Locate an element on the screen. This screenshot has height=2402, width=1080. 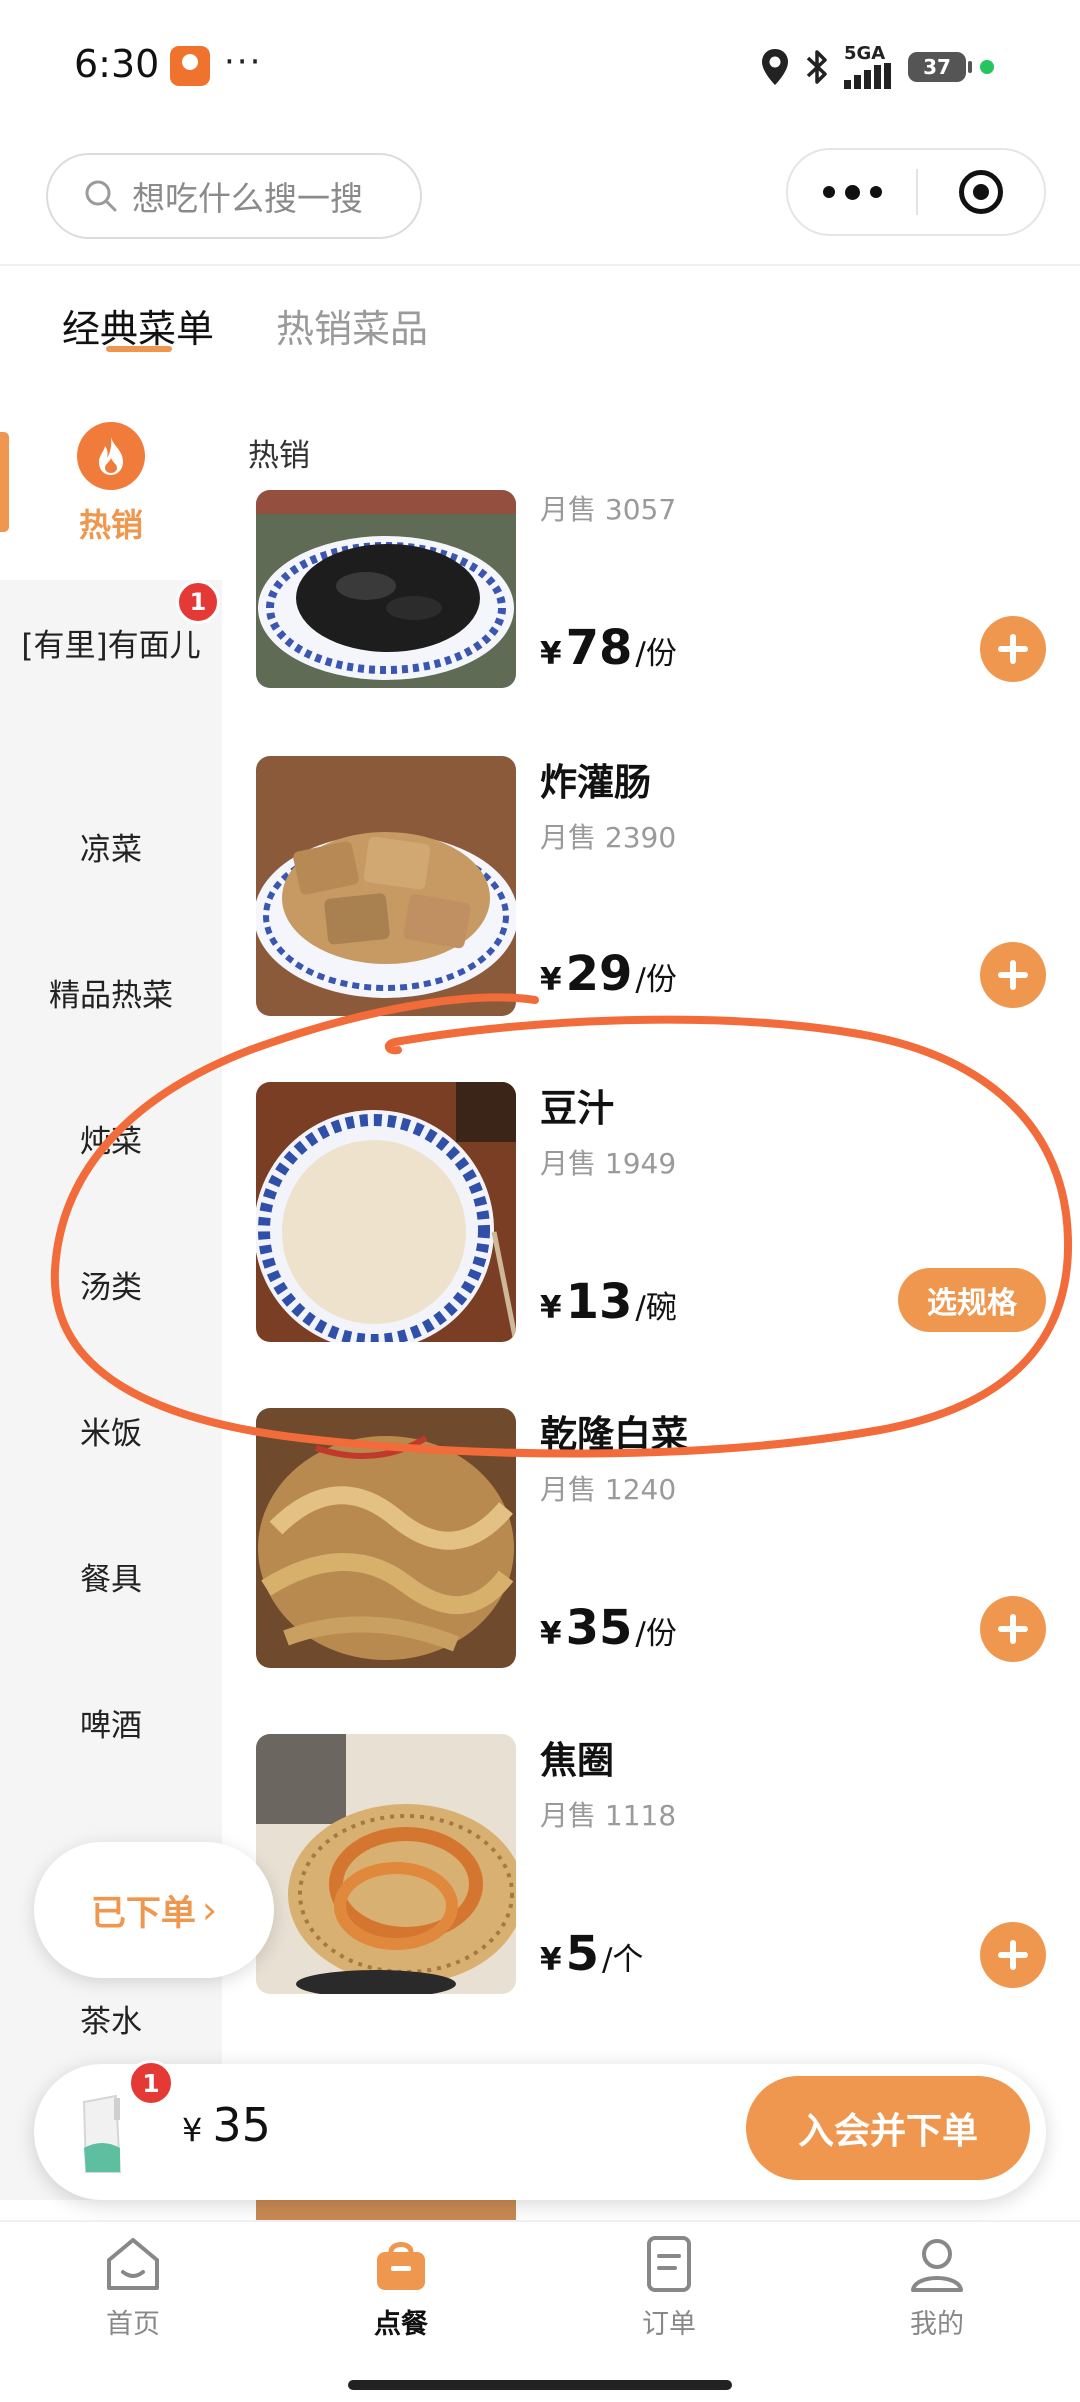
sidebar-item-tea: 茶水 is located at coordinates (111, 2022).